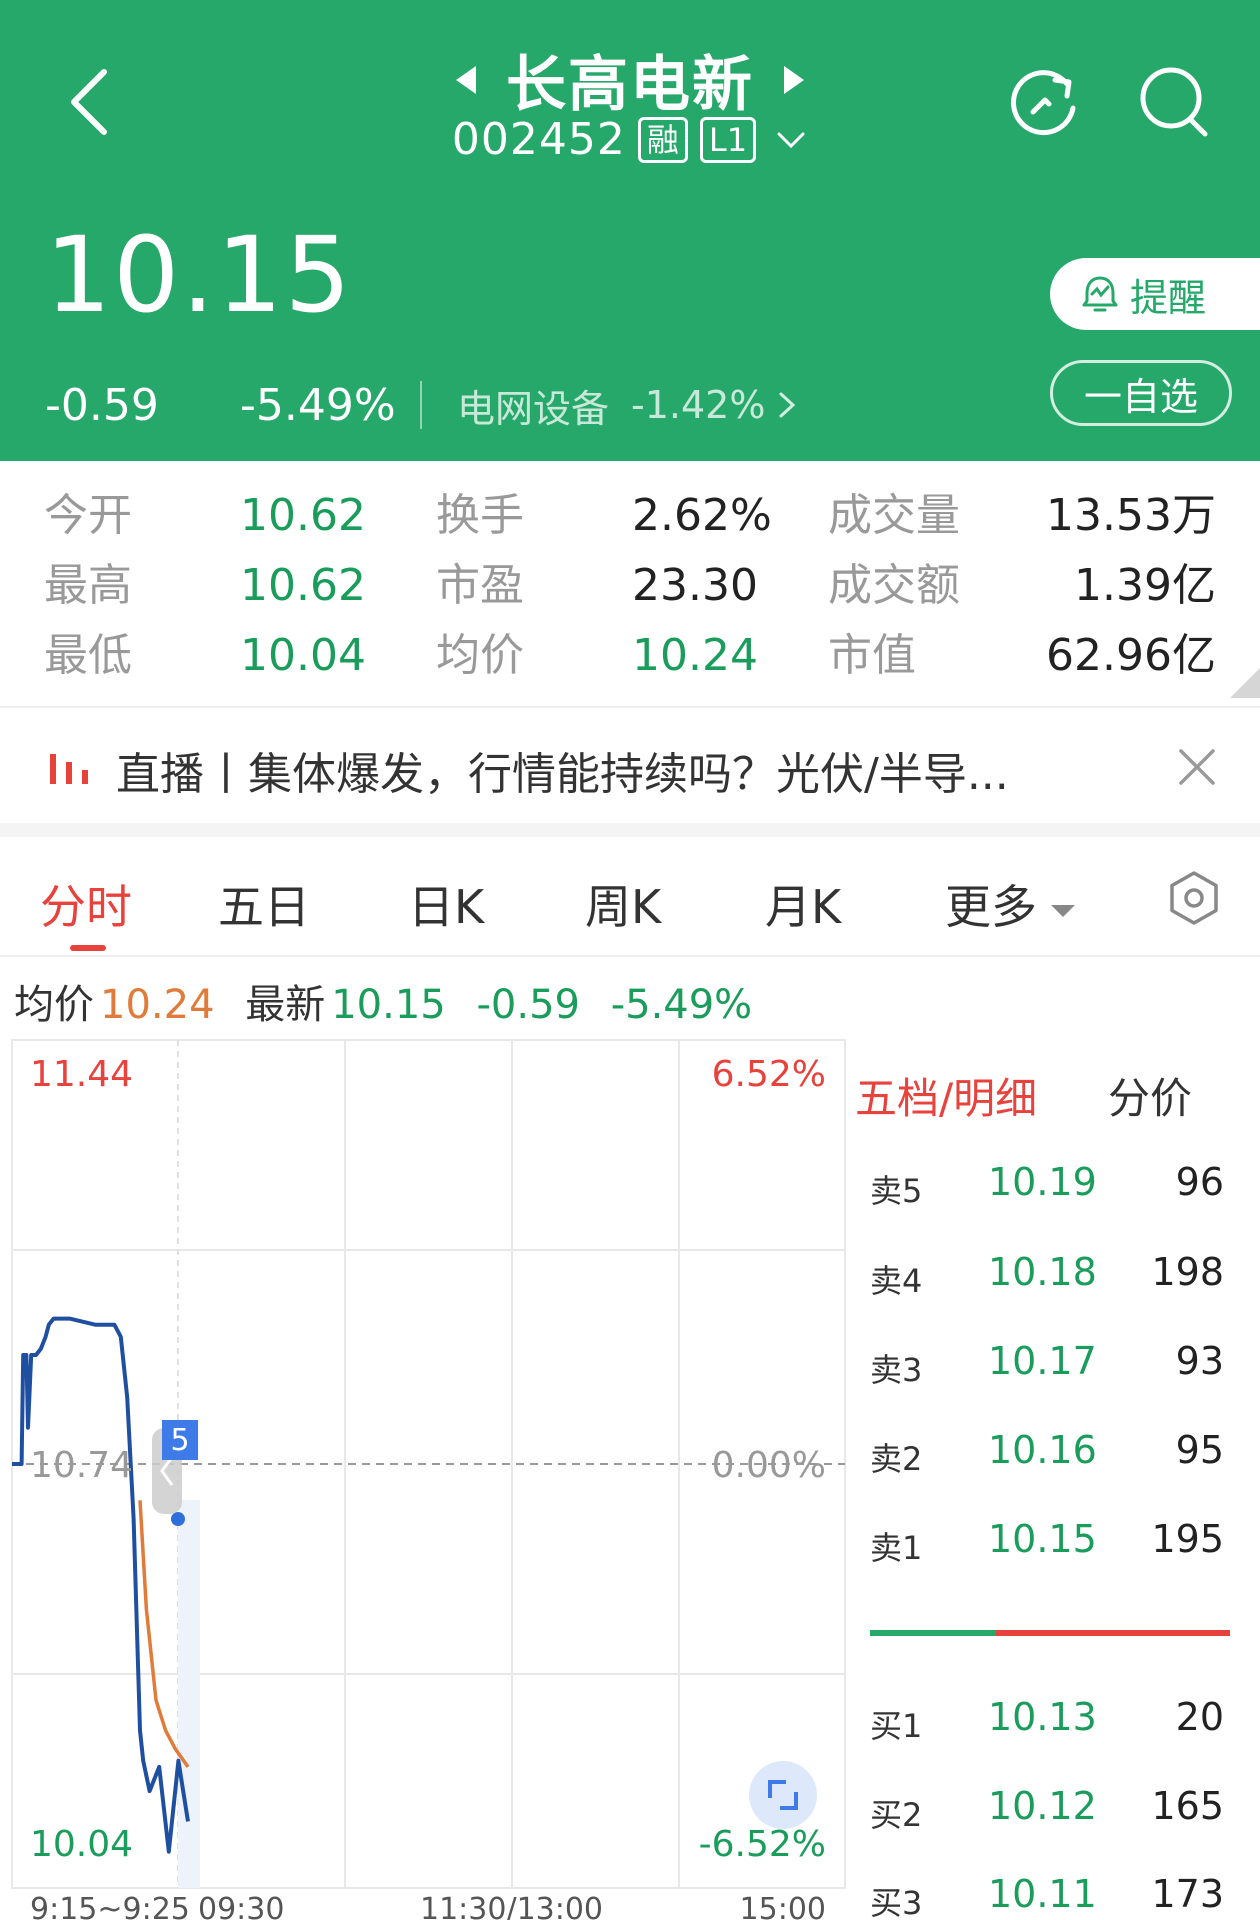 The height and width of the screenshot is (1920, 1260). What do you see at coordinates (623, 904) in the screenshot?
I see `tab-weekly-k: 周K` at bounding box center [623, 904].